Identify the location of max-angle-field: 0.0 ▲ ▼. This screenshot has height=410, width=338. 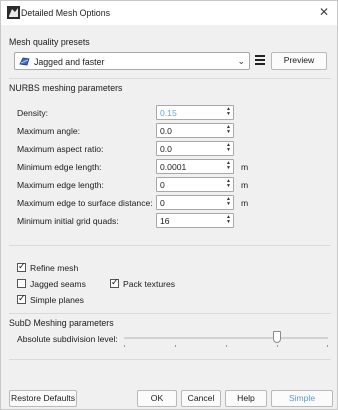
(195, 130).